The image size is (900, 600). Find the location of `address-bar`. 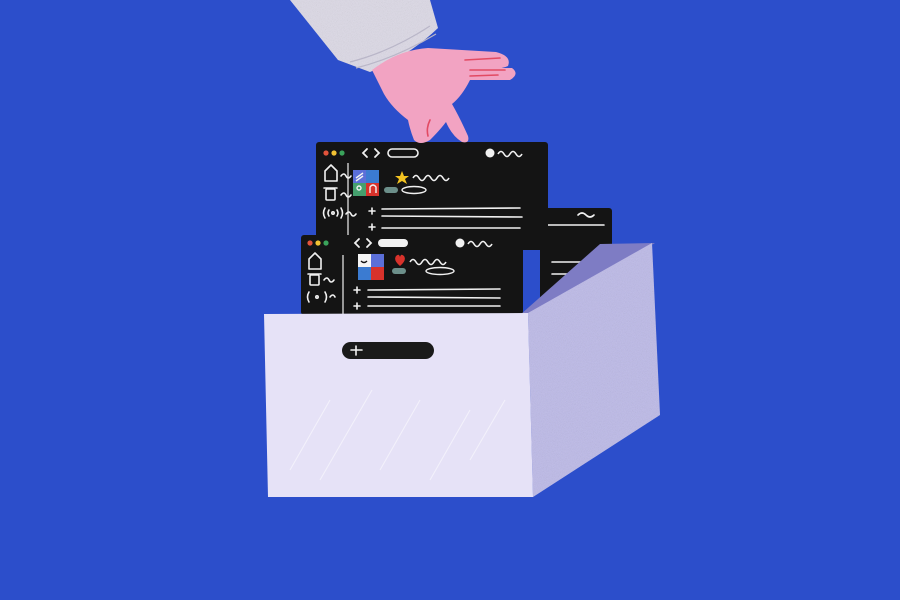

address-bar is located at coordinates (393, 243).